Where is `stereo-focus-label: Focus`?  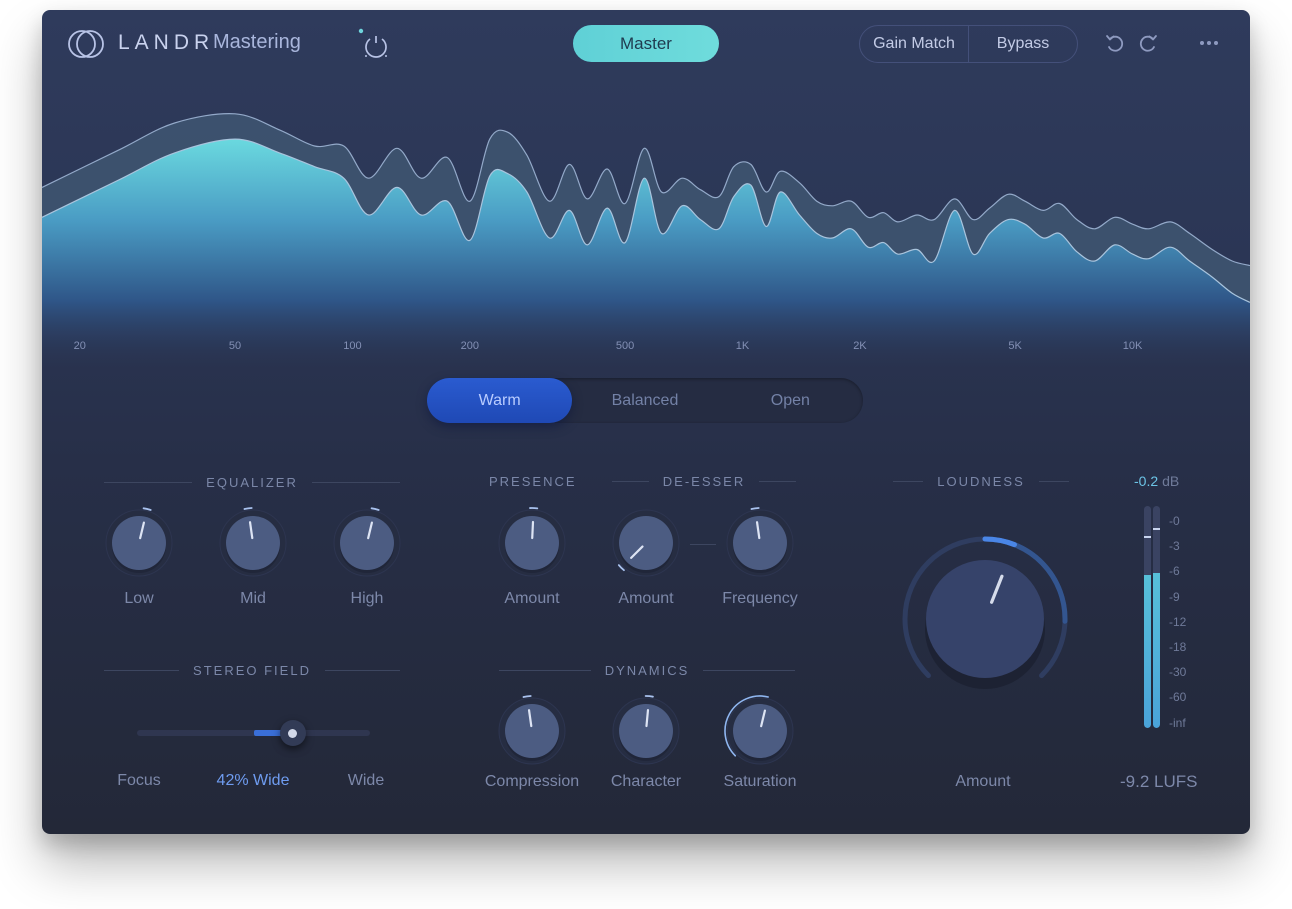
stereo-focus-label: Focus is located at coordinates (139, 780).